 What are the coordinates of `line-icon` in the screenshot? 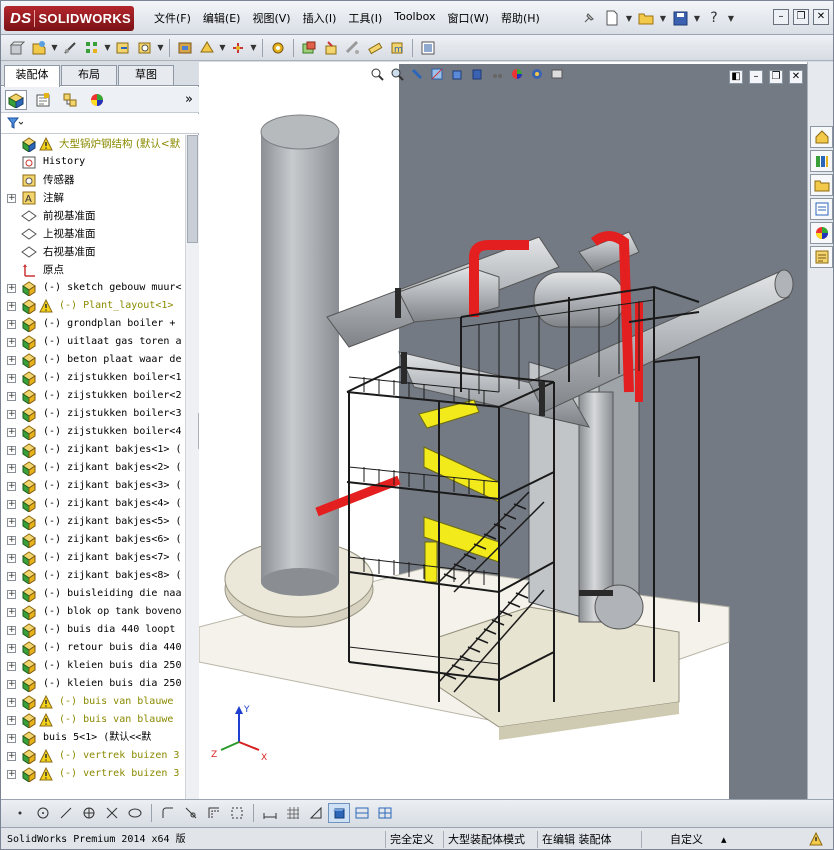 It's located at (66, 813).